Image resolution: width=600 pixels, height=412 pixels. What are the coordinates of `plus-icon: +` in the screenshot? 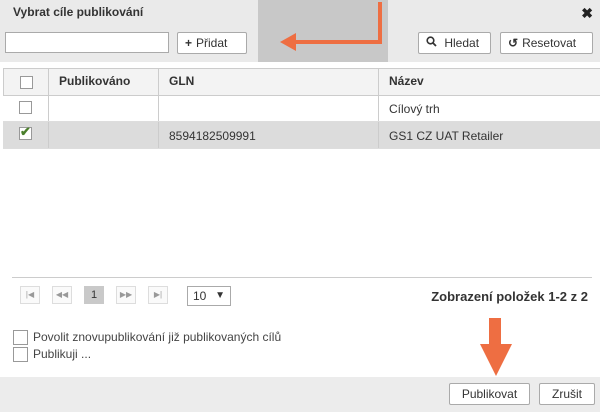 It's located at (189, 43).